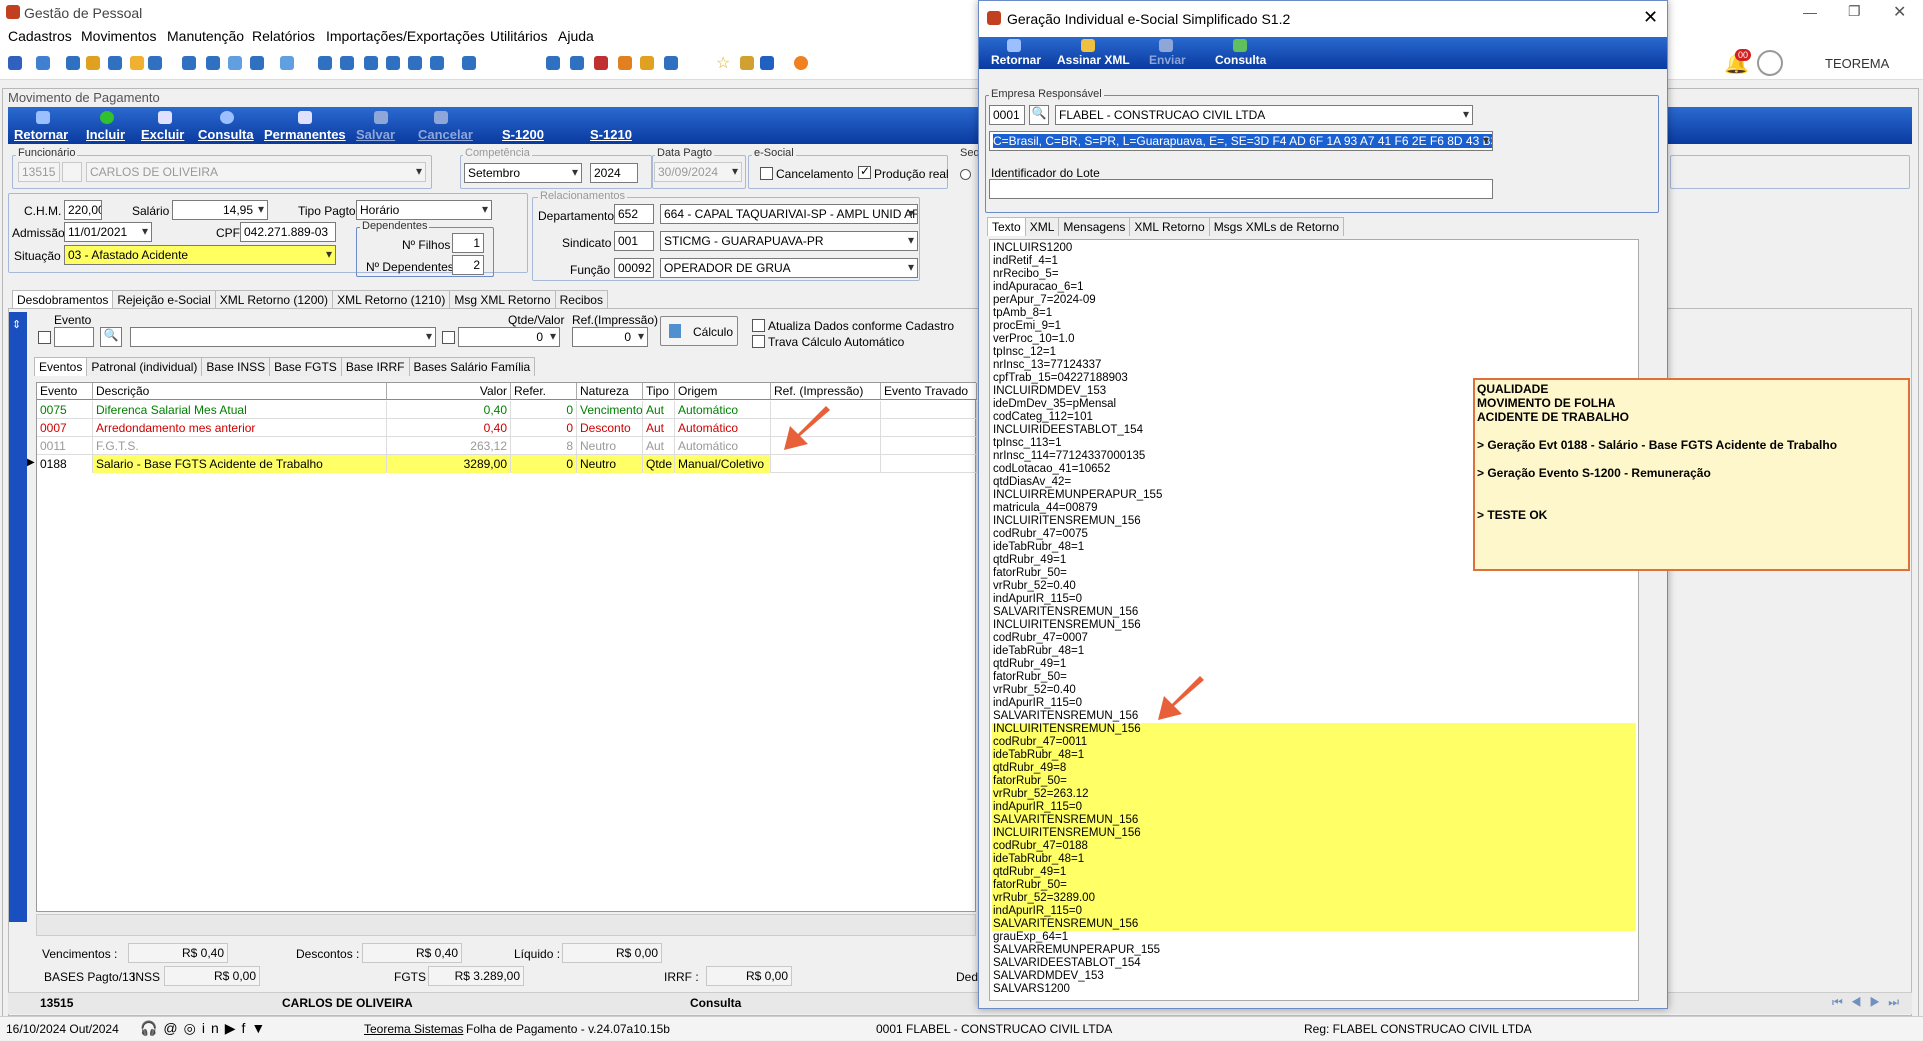 The image size is (1923, 1041). I want to click on s1200-button: S-1200, so click(523, 134).